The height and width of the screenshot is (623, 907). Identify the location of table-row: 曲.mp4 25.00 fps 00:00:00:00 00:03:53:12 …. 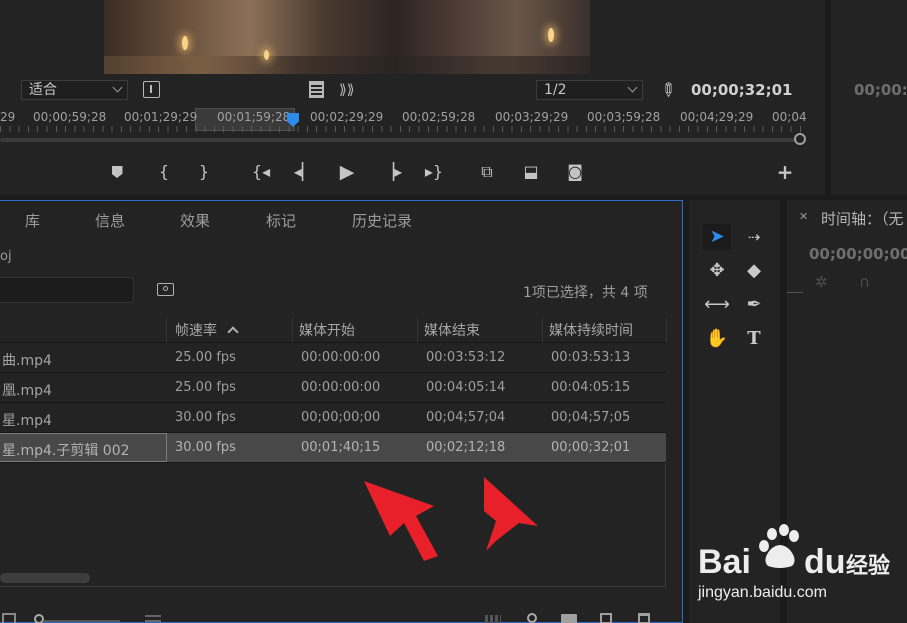
(333, 358).